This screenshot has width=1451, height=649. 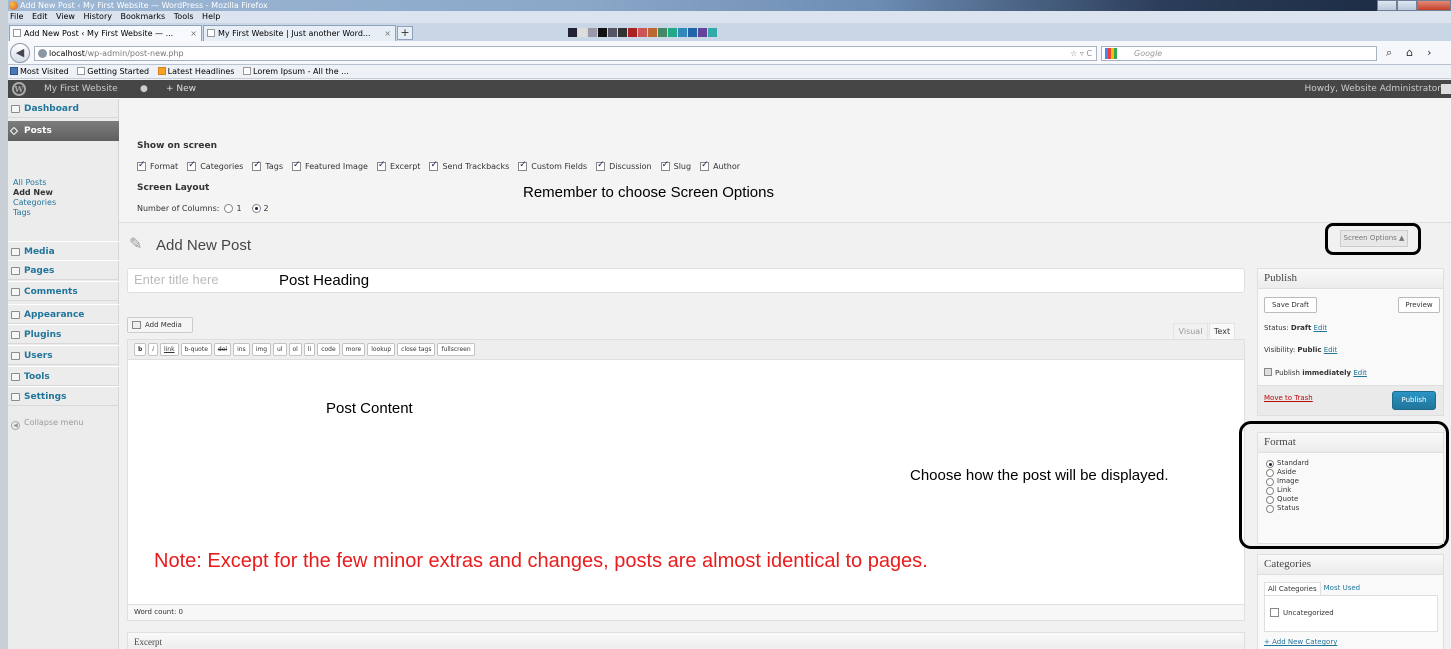 What do you see at coordinates (196, 349) in the screenshot?
I see `qt-bquote-button: b-quote` at bounding box center [196, 349].